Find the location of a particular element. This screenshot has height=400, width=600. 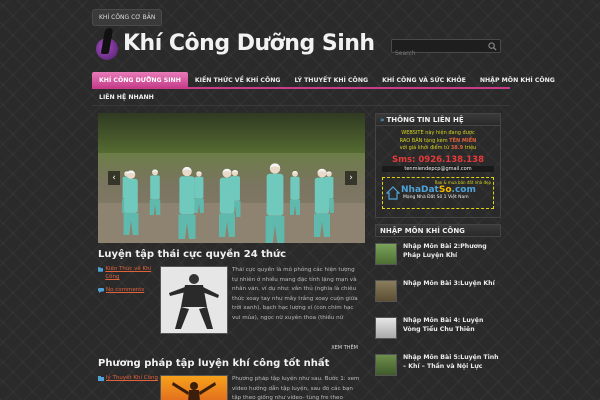

nds-subtitle: Mạng Nhà Đất Số 1 Việt Nam is located at coordinates (436, 197).